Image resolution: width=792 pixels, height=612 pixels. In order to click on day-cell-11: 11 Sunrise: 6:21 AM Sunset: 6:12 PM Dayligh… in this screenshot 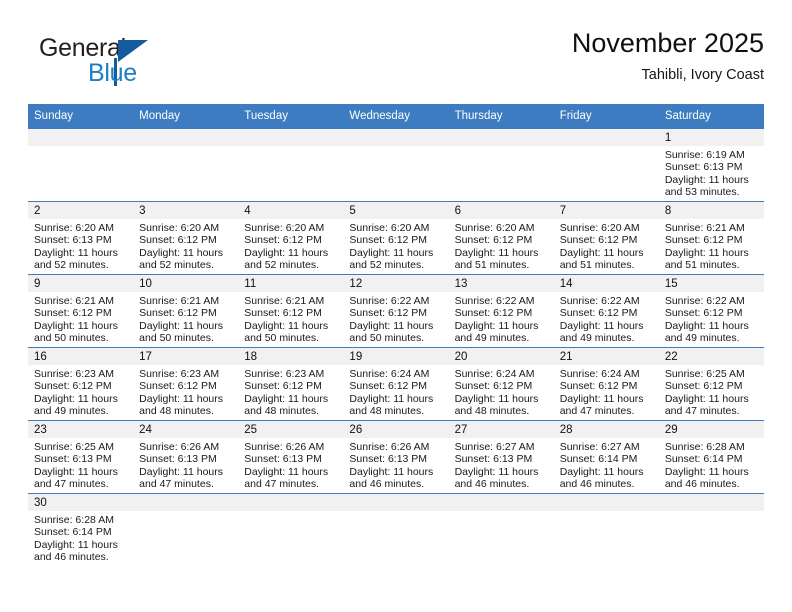, I will do `click(291, 311)`.